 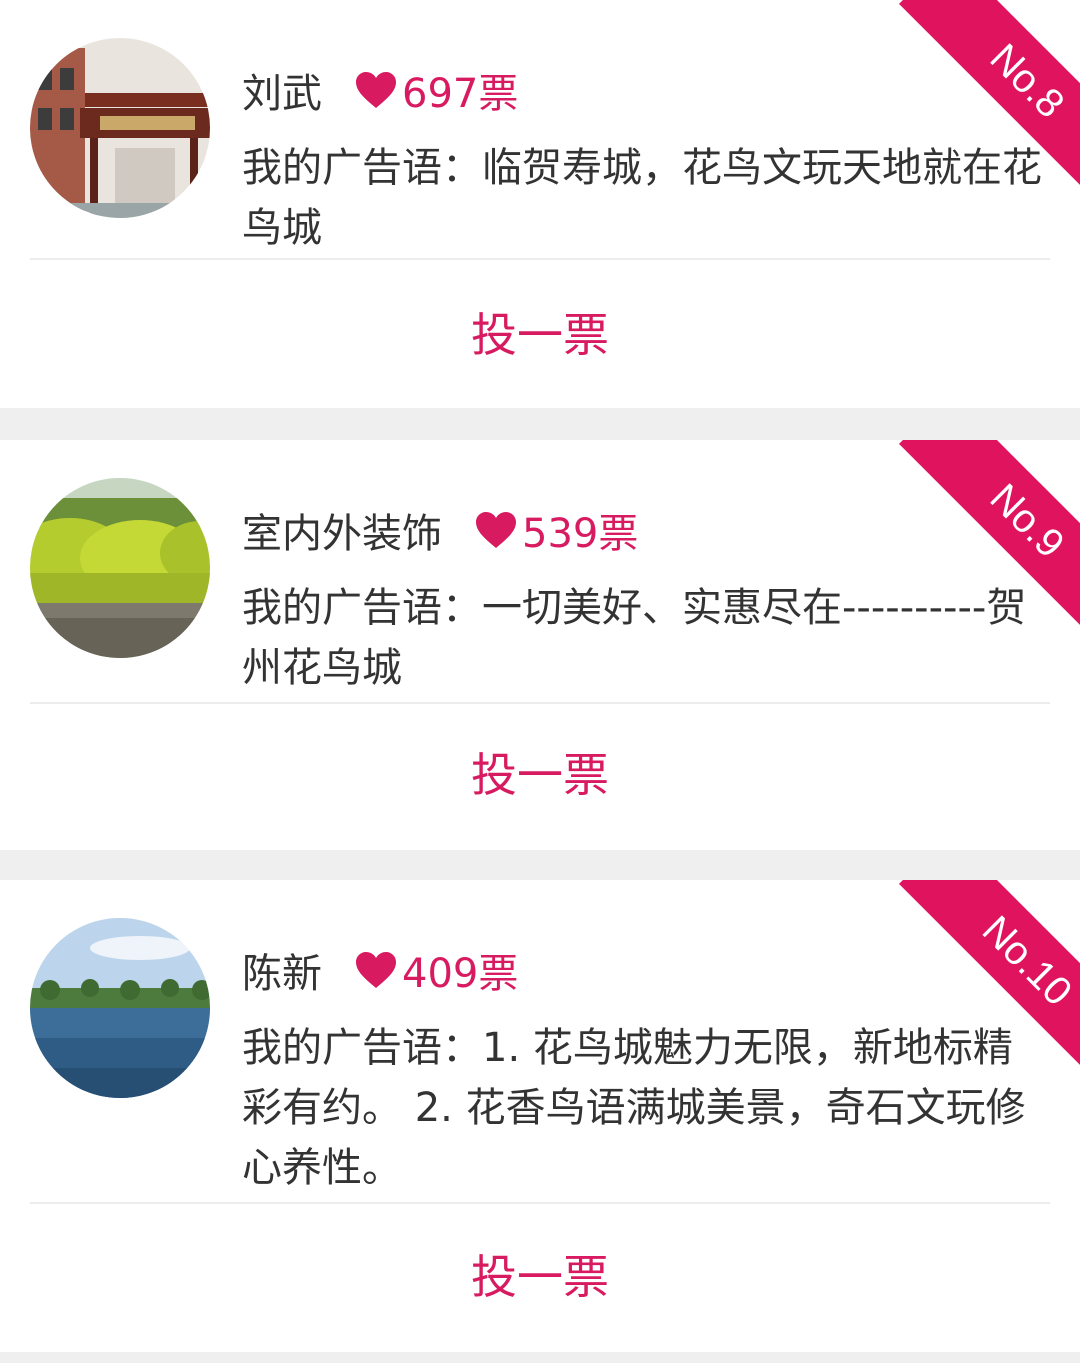 I want to click on vote-count: 539票, so click(x=580, y=534).